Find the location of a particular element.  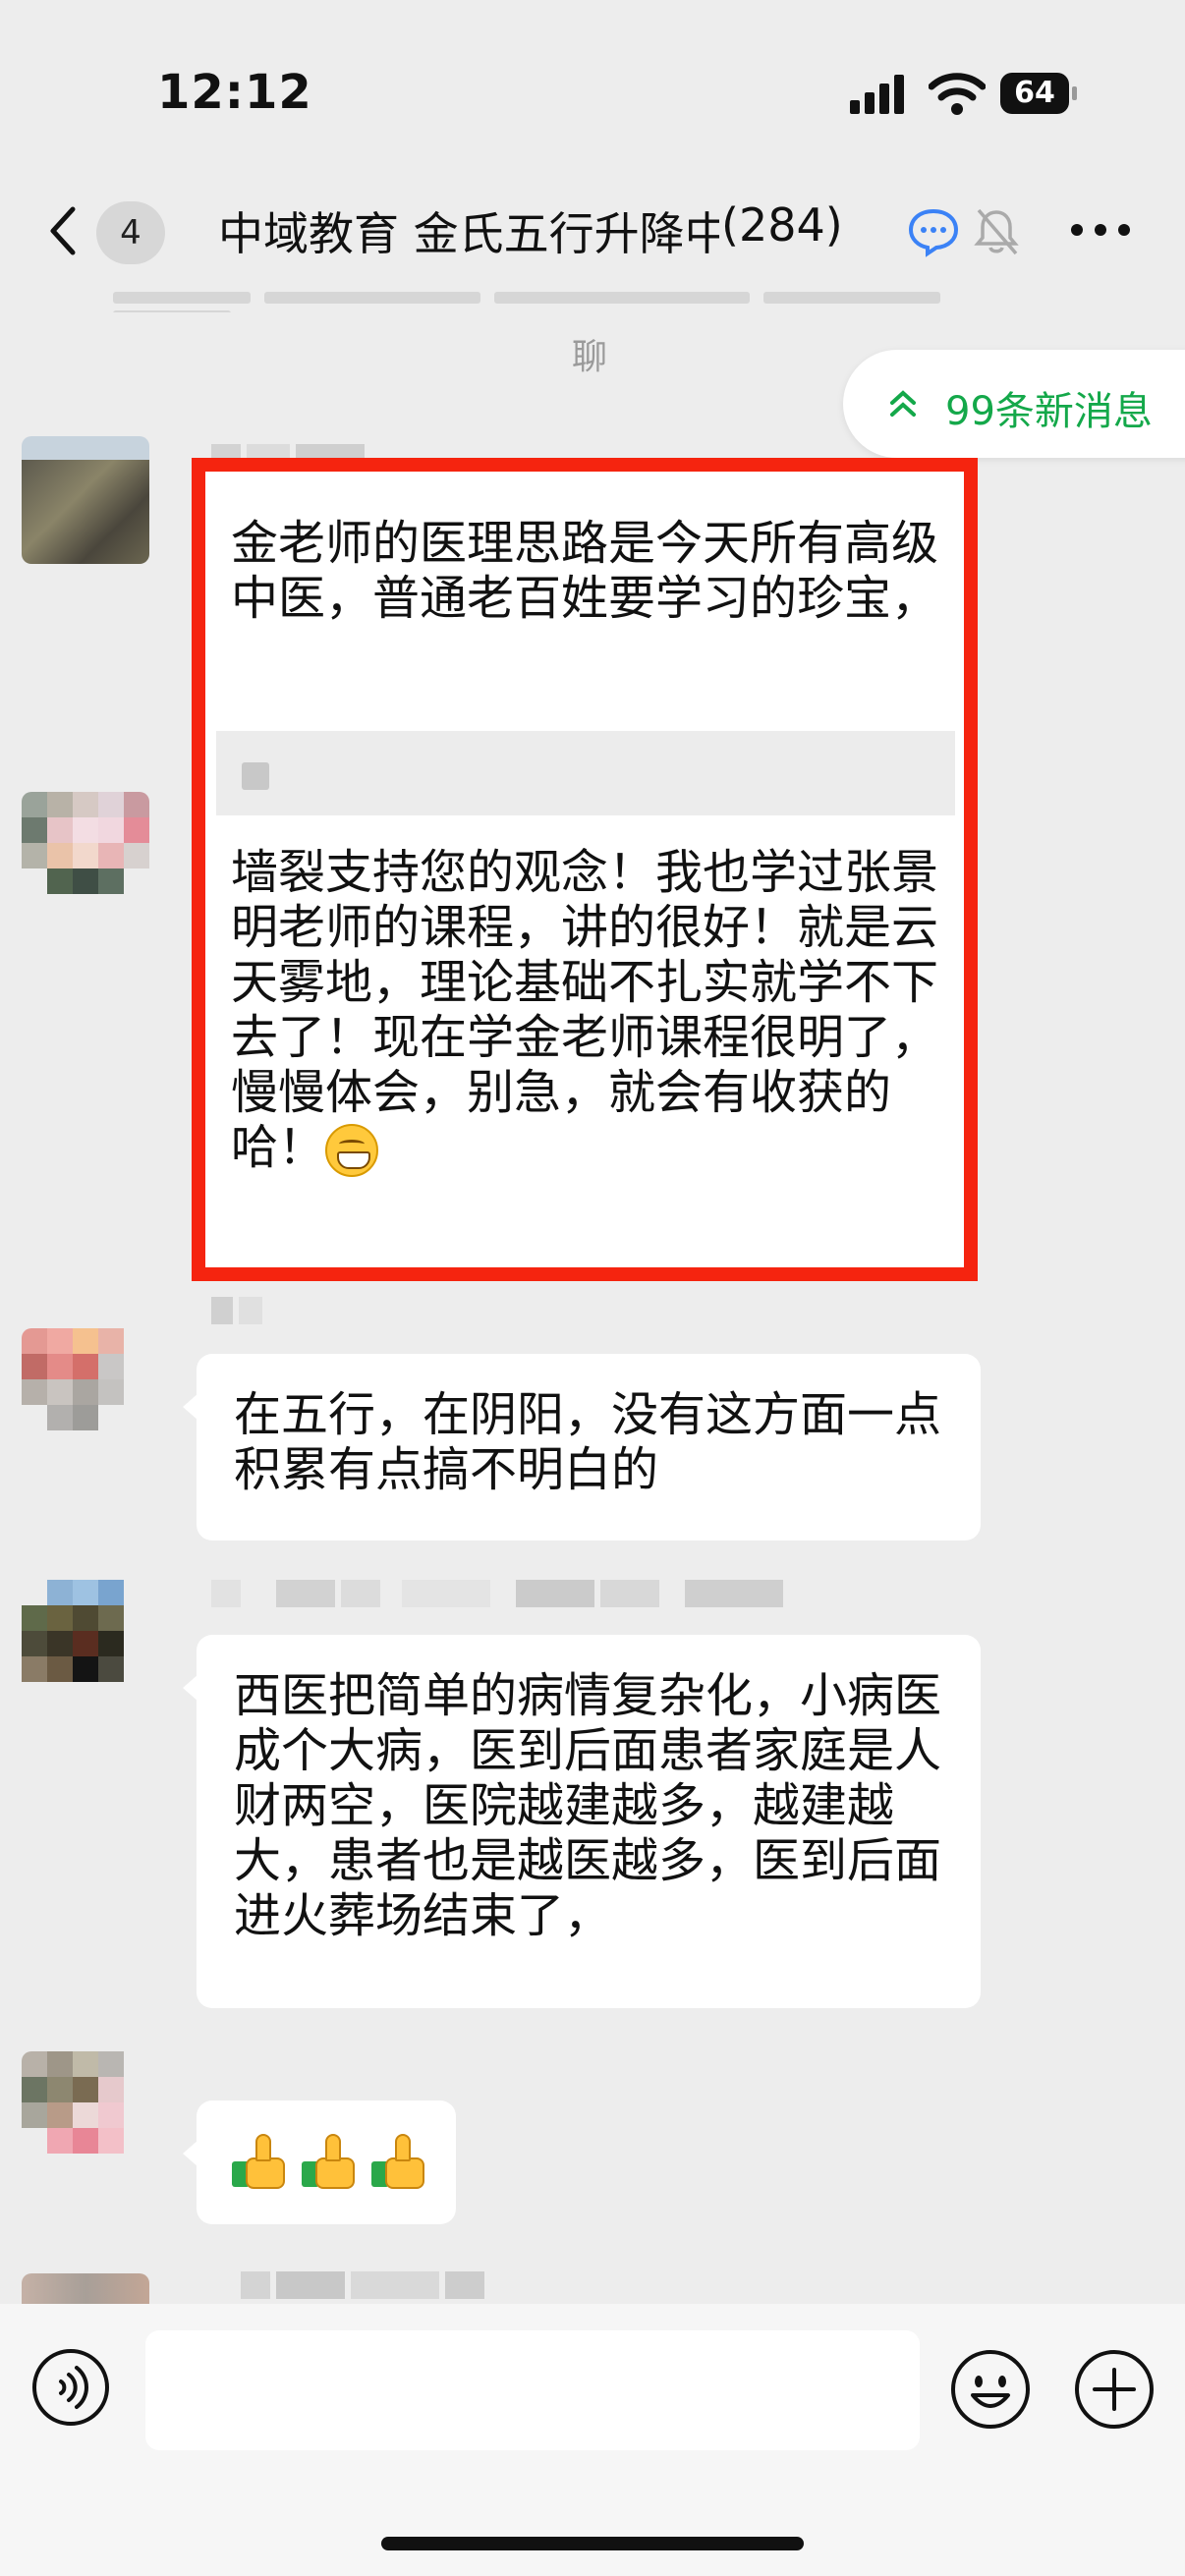

new-messages-button: 99条新消息 is located at coordinates (1014, 404).